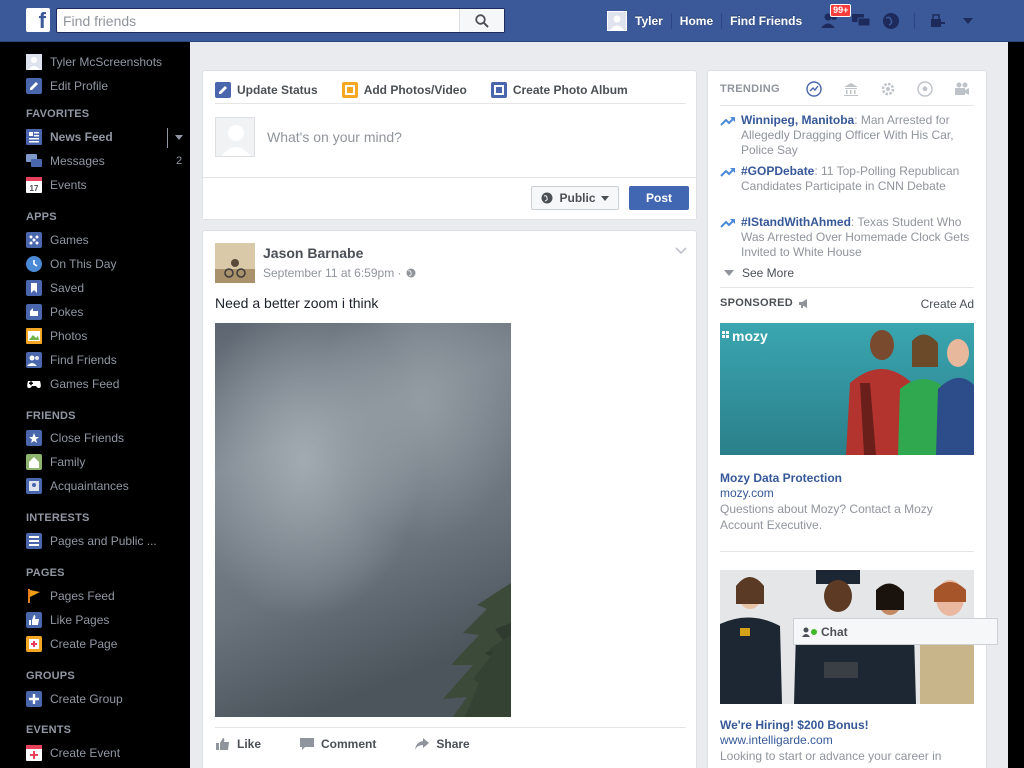 This screenshot has height=768, width=1024. What do you see at coordinates (847, 389) in the screenshot?
I see `ad-image-mozy: mozy` at bounding box center [847, 389].